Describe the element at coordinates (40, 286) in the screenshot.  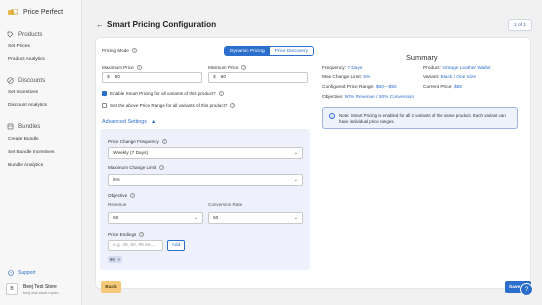
I see `store-name: Beej Test Store` at that location.